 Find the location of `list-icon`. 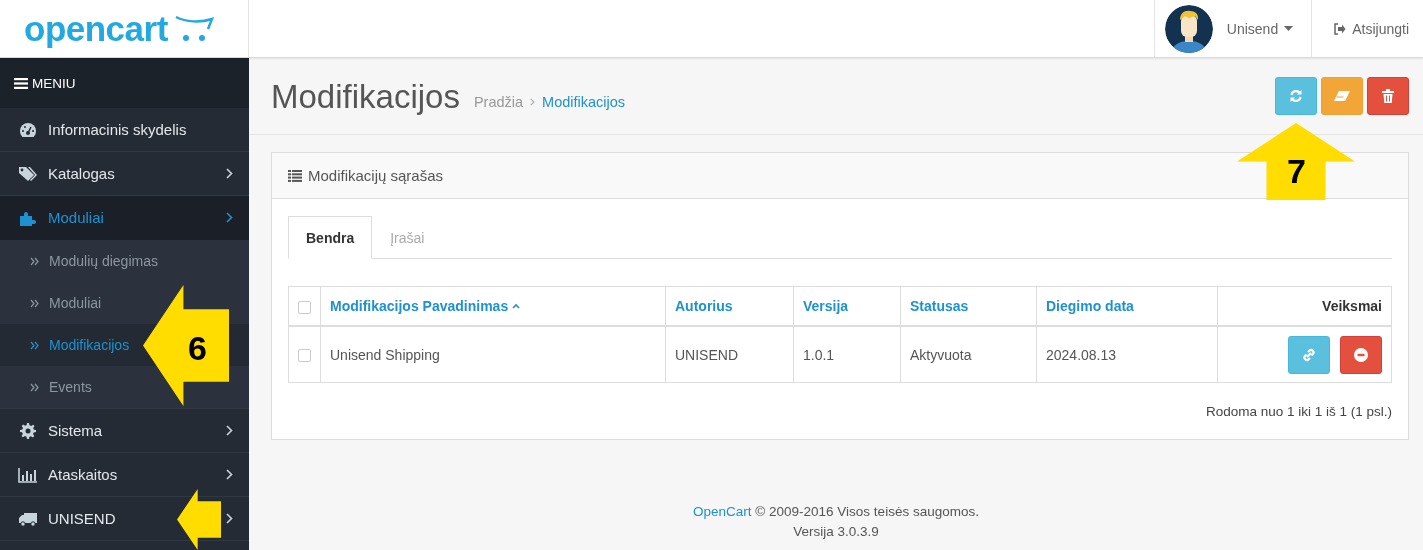

list-icon is located at coordinates (295, 175).